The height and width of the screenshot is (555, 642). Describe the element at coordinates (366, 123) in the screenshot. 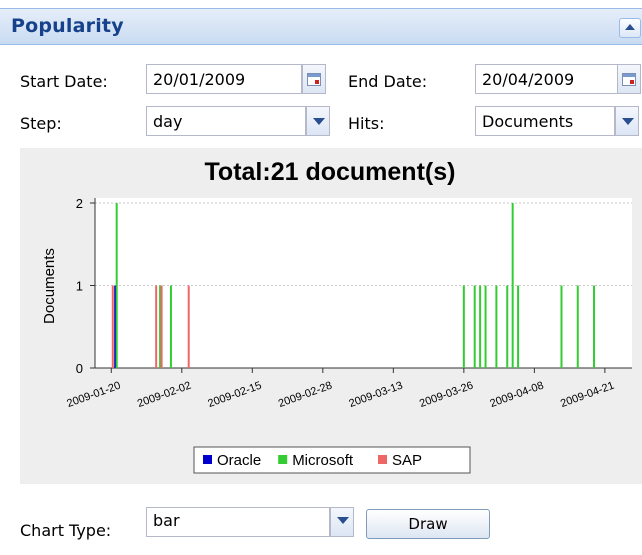

I see `hits-label: Hits:` at that location.